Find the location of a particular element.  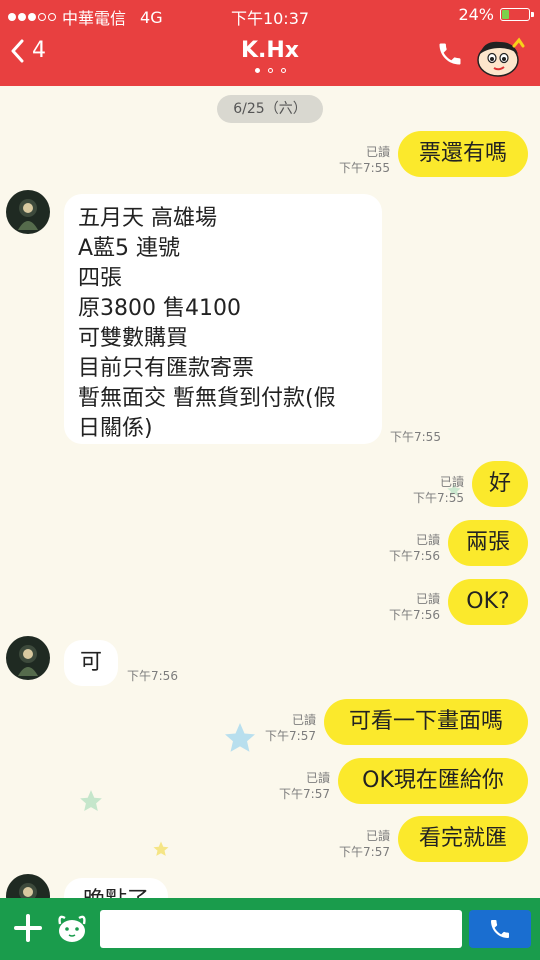

message-text: 看完就匯 is located at coordinates (462, 838).